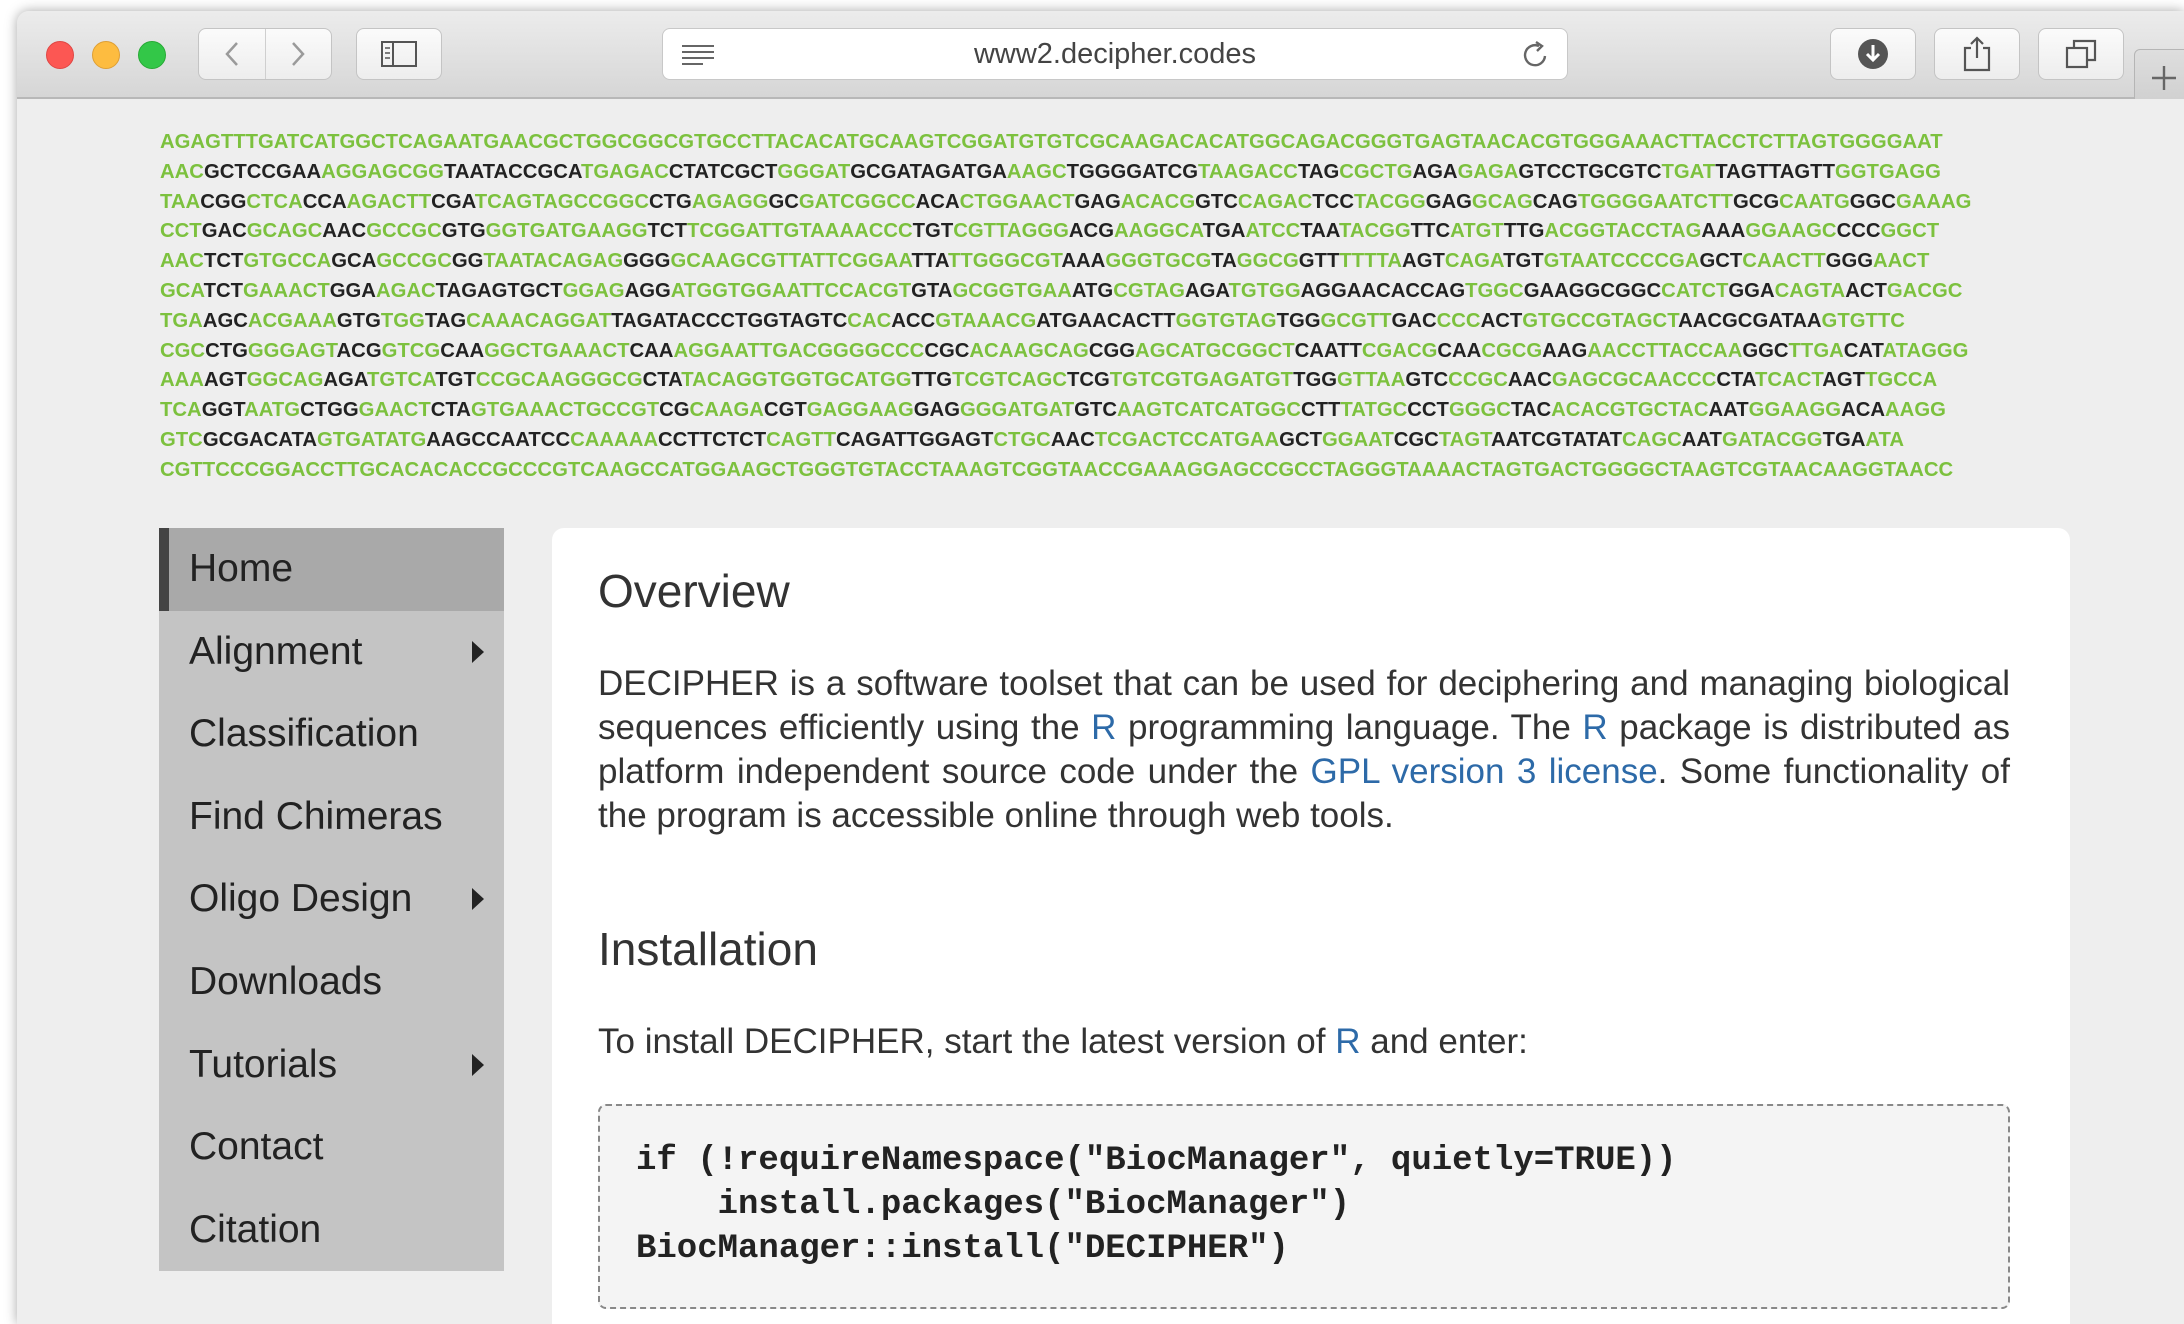 The image size is (2184, 1324). I want to click on dna-segment: GATCGGCC, so click(857, 201).